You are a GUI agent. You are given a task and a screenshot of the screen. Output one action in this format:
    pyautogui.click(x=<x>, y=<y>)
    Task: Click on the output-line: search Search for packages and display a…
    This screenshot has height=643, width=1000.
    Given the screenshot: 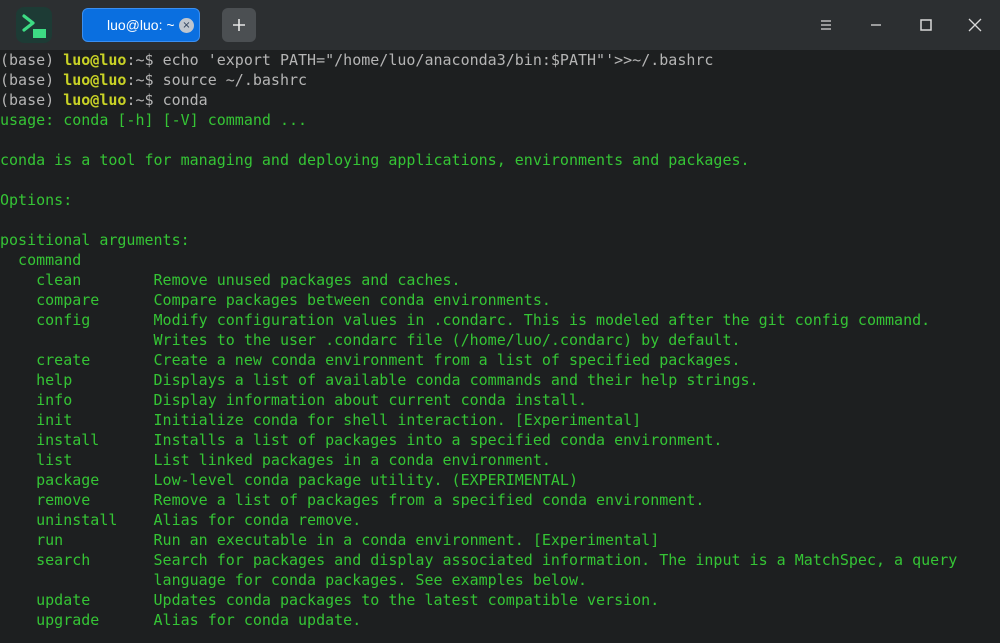 What is the action you would take?
    pyautogui.click(x=479, y=560)
    